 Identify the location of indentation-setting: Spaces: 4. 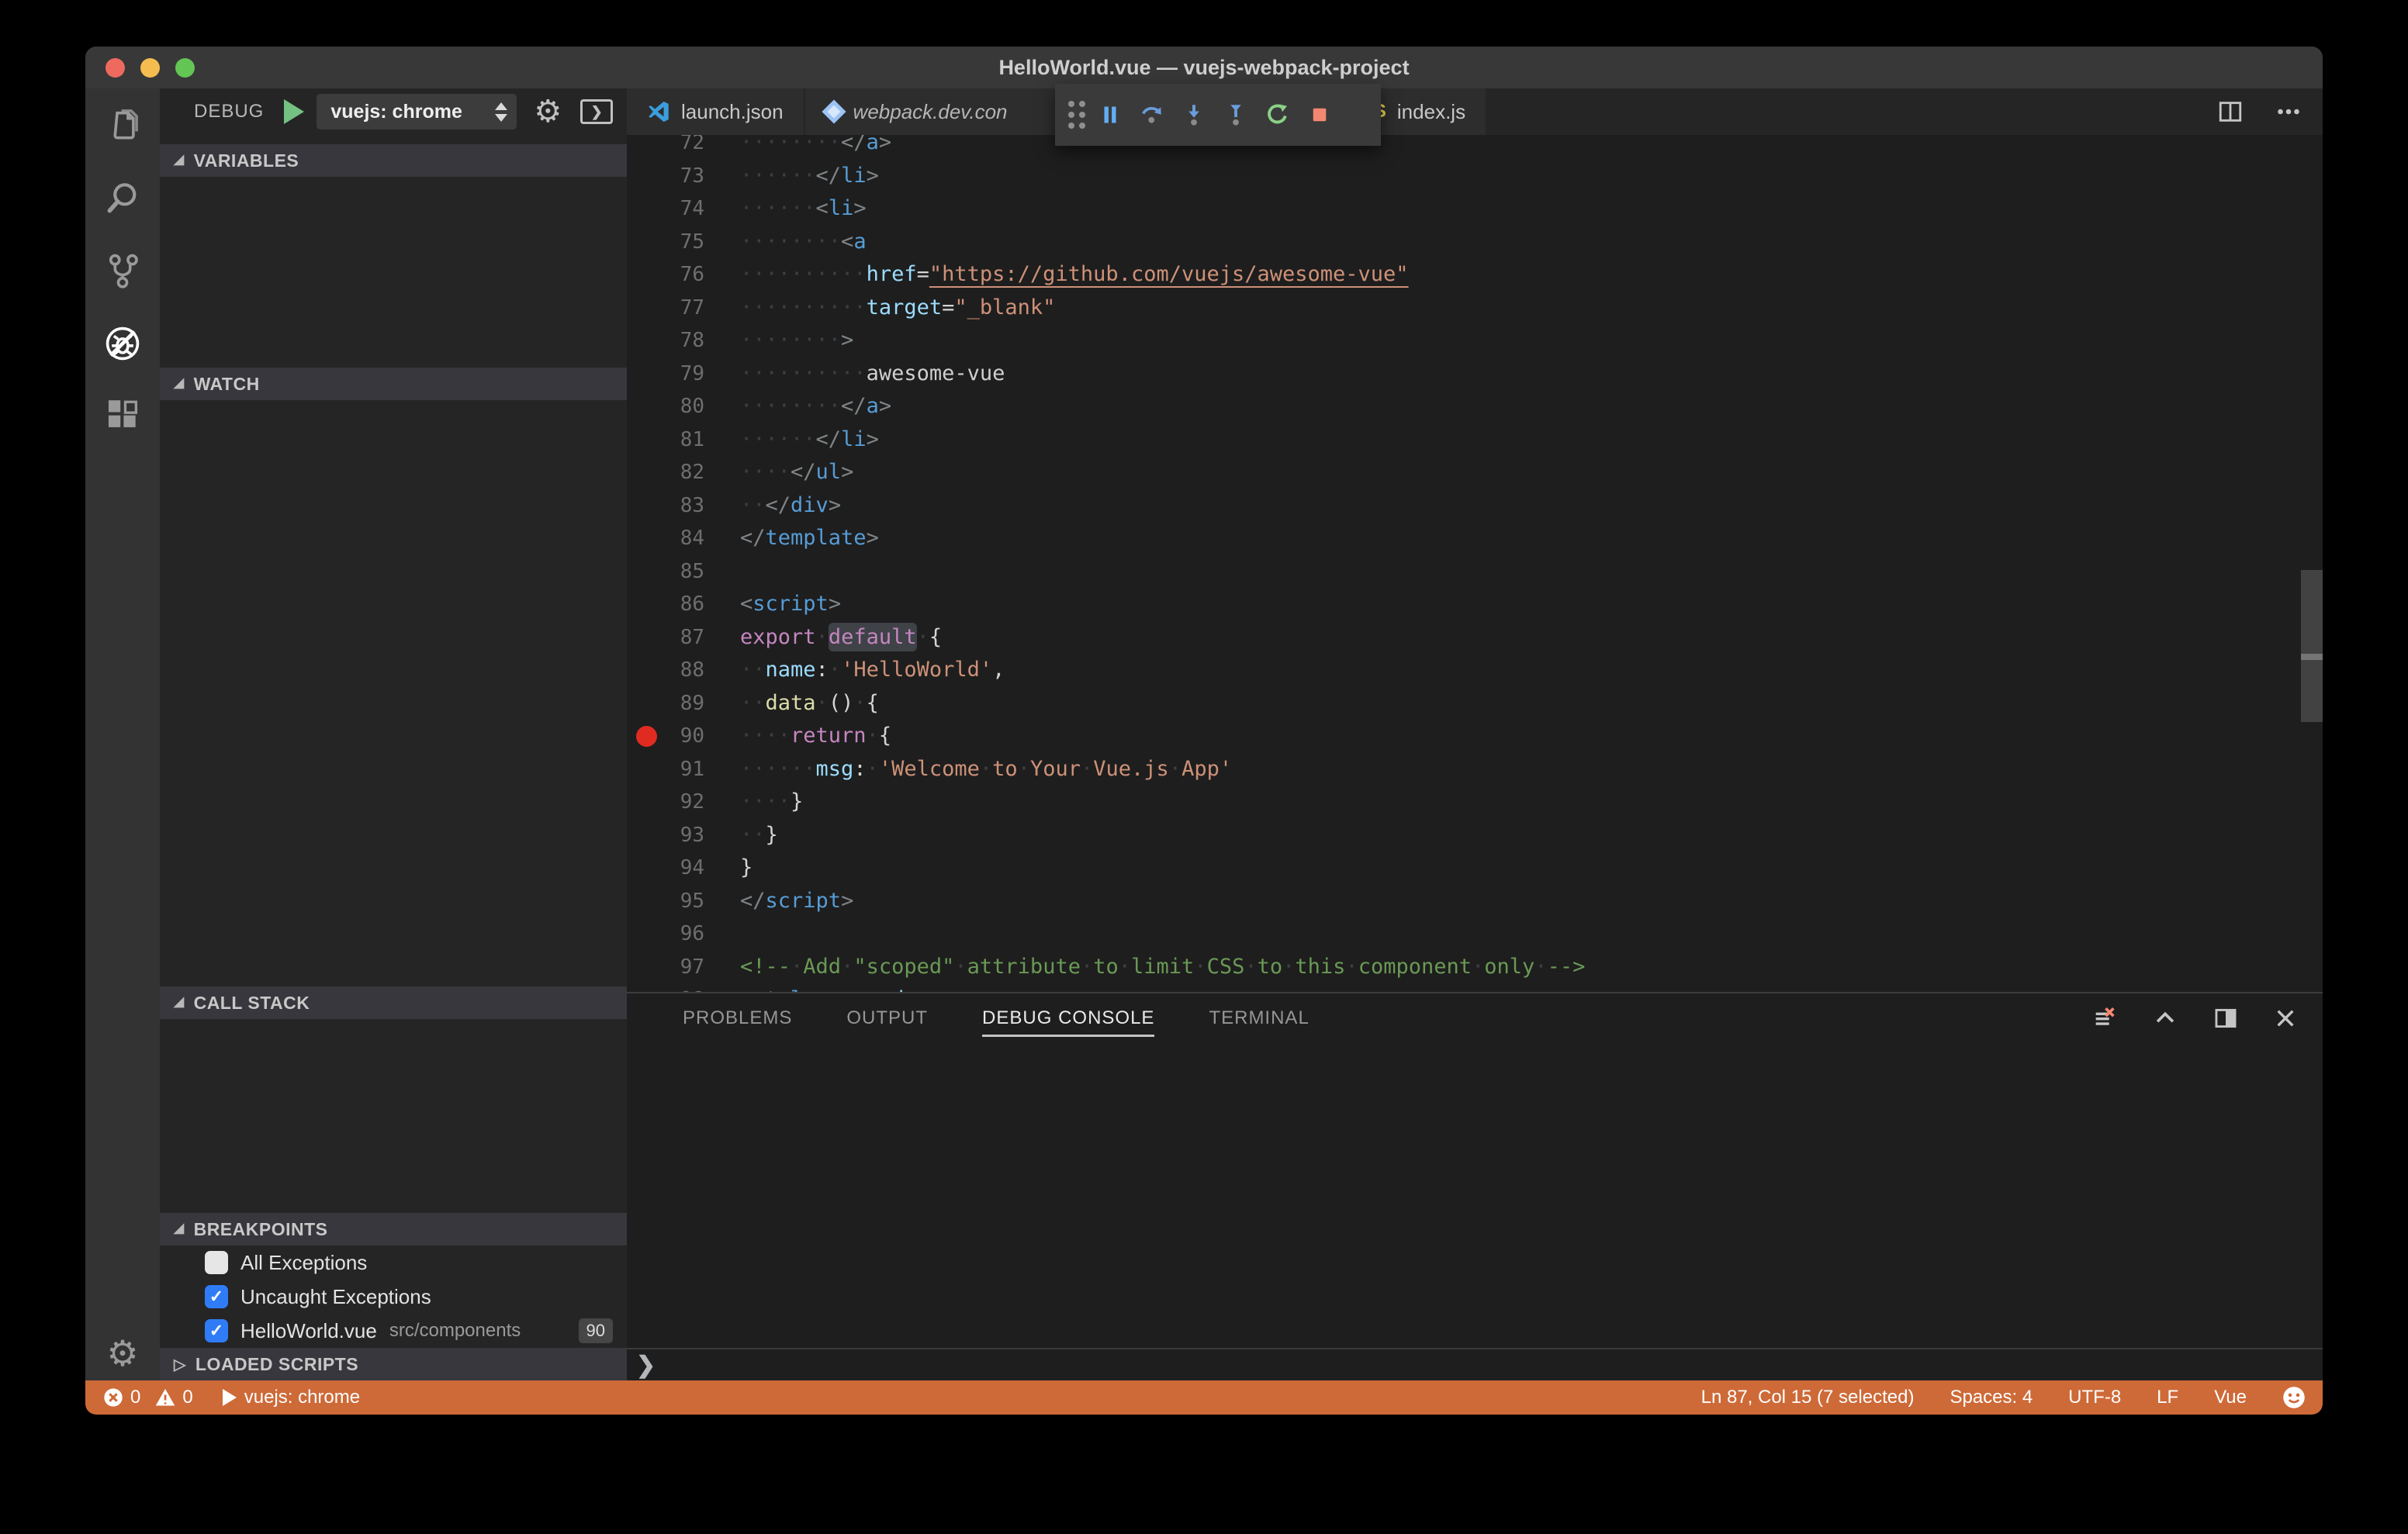
(1992, 1397).